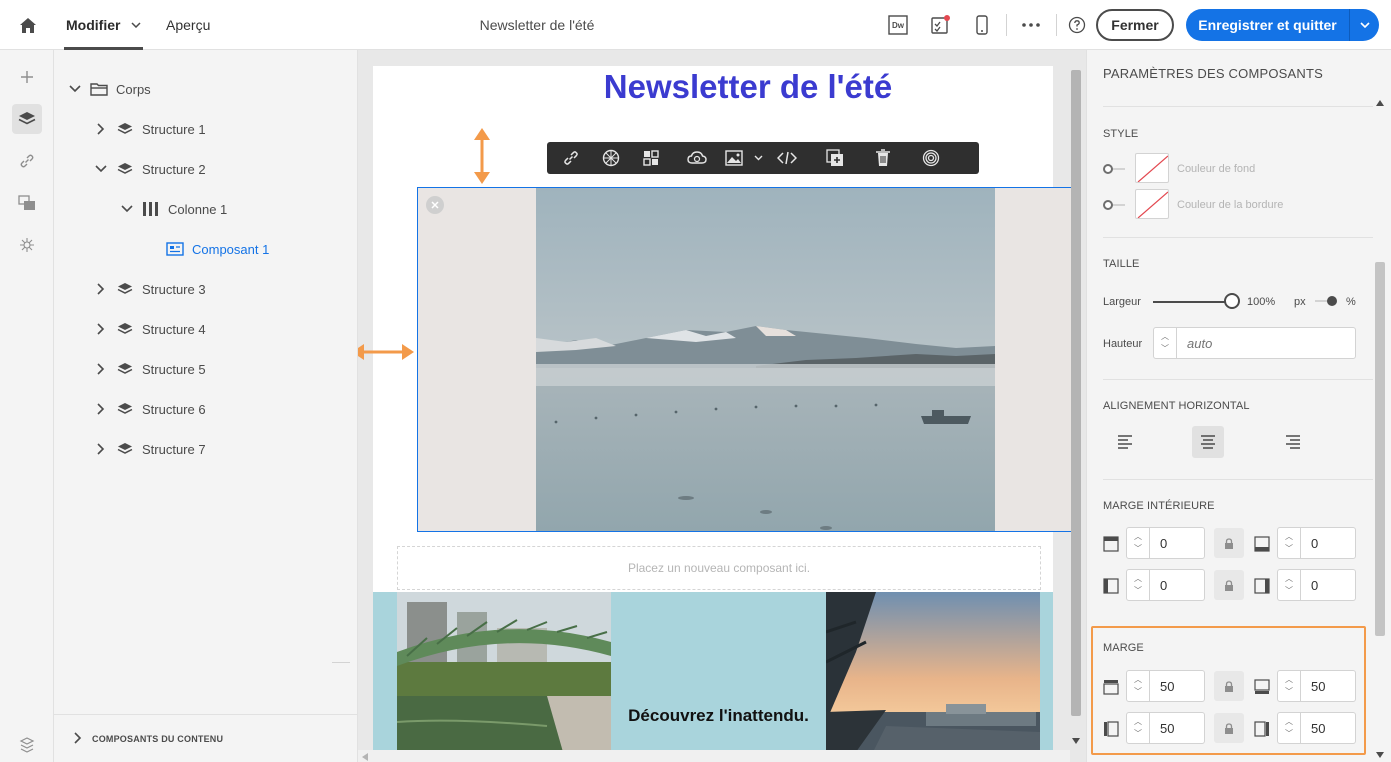 The height and width of the screenshot is (762, 1391). I want to click on height-stepper: ︿ ﹀, so click(1165, 343).